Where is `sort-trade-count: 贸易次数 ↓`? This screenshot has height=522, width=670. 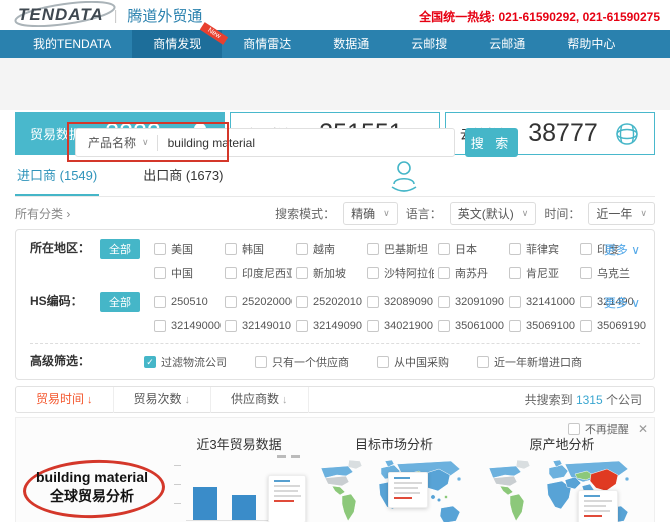
sort-trade-count: 贸易次数 ↓ is located at coordinates (163, 399).